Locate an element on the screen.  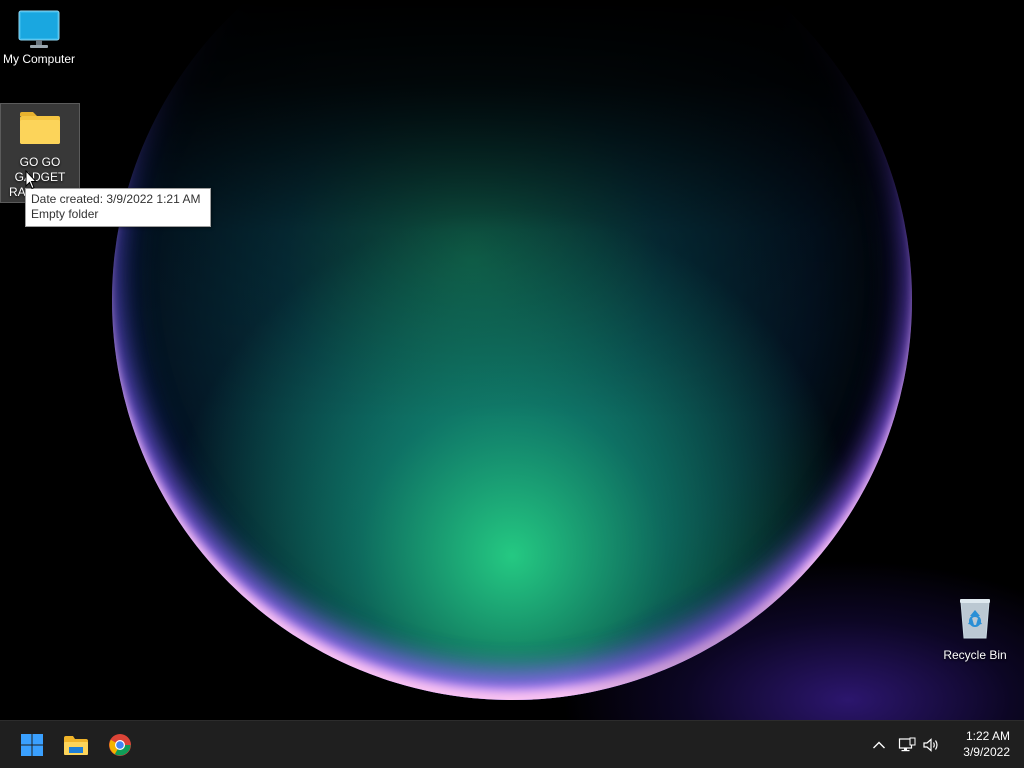
clock-time: 1:22 AM is located at coordinates (987, 736).